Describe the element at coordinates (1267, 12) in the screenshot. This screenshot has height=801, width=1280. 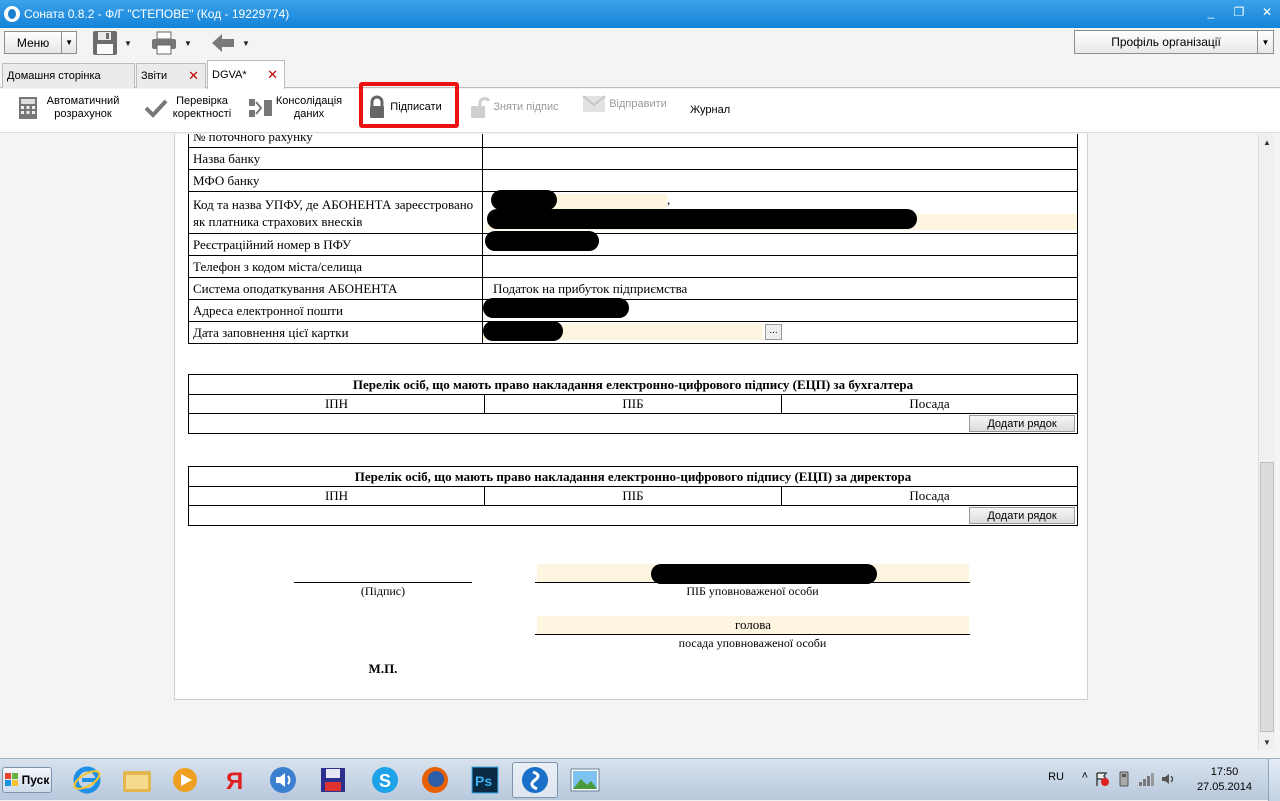
I see `close-button: ✕` at that location.